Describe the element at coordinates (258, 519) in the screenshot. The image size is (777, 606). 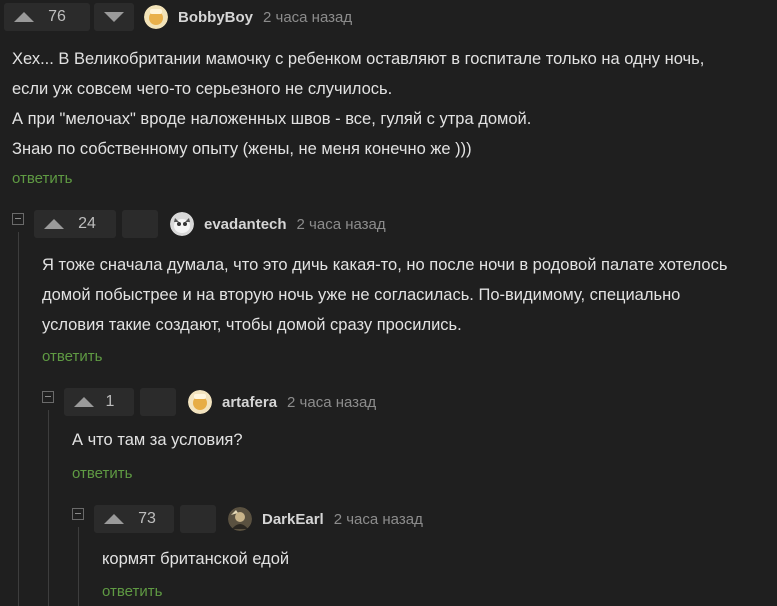
I see `comment-header: 73 DarkEarl 2 часа назад` at that location.